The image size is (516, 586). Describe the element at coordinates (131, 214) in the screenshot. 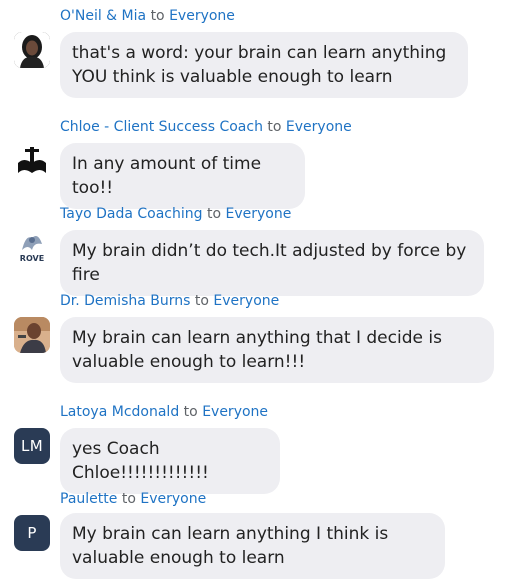

I see `sender-name: Tayo Dada Coaching` at that location.